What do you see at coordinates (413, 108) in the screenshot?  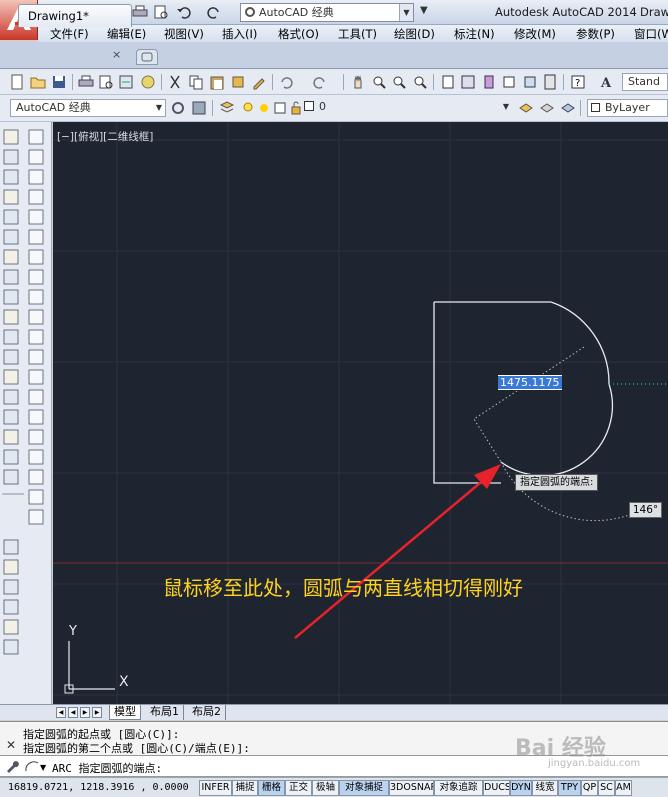 I see `layer-combo: 0 ▼` at bounding box center [413, 108].